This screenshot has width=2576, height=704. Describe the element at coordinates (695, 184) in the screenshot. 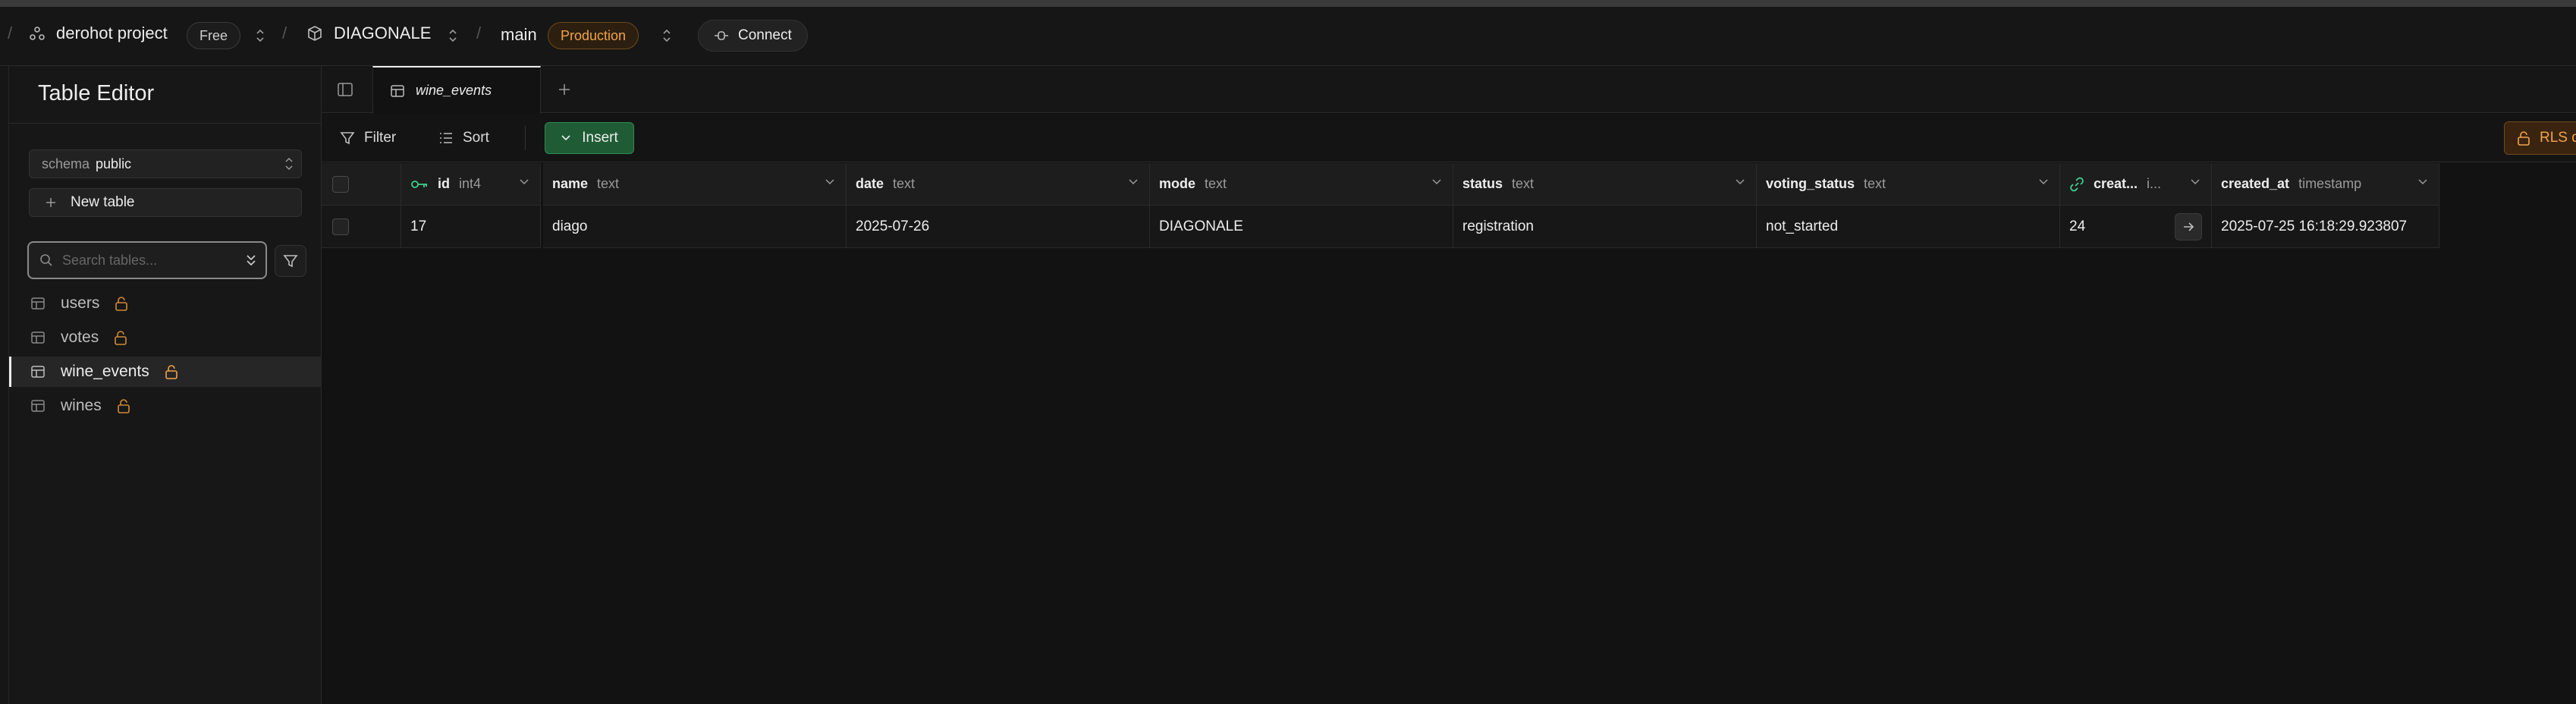

I see `column-header-name: name text` at that location.